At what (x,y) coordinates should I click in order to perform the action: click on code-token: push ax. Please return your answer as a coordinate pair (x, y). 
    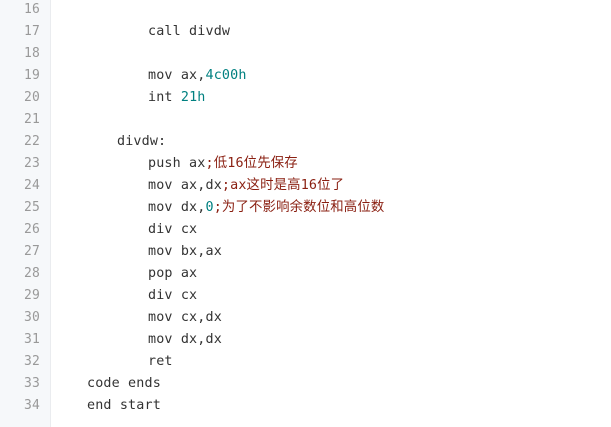
    Looking at the image, I should click on (177, 163).